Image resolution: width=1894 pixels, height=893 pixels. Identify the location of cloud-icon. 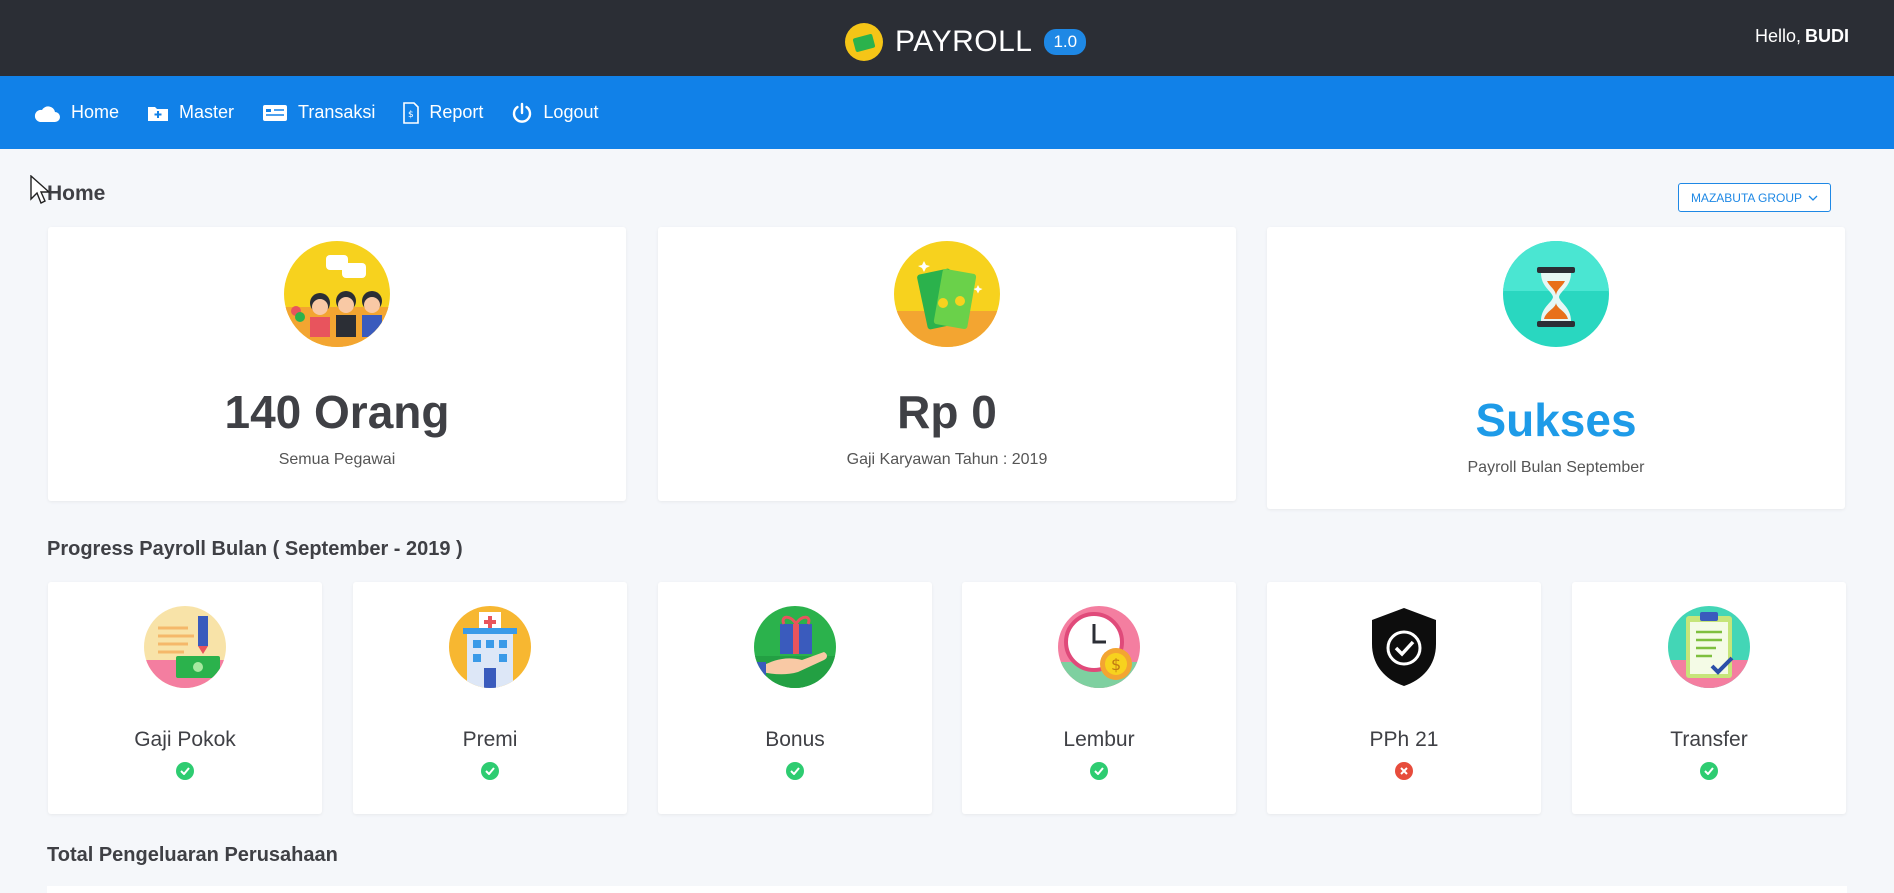
(47, 113).